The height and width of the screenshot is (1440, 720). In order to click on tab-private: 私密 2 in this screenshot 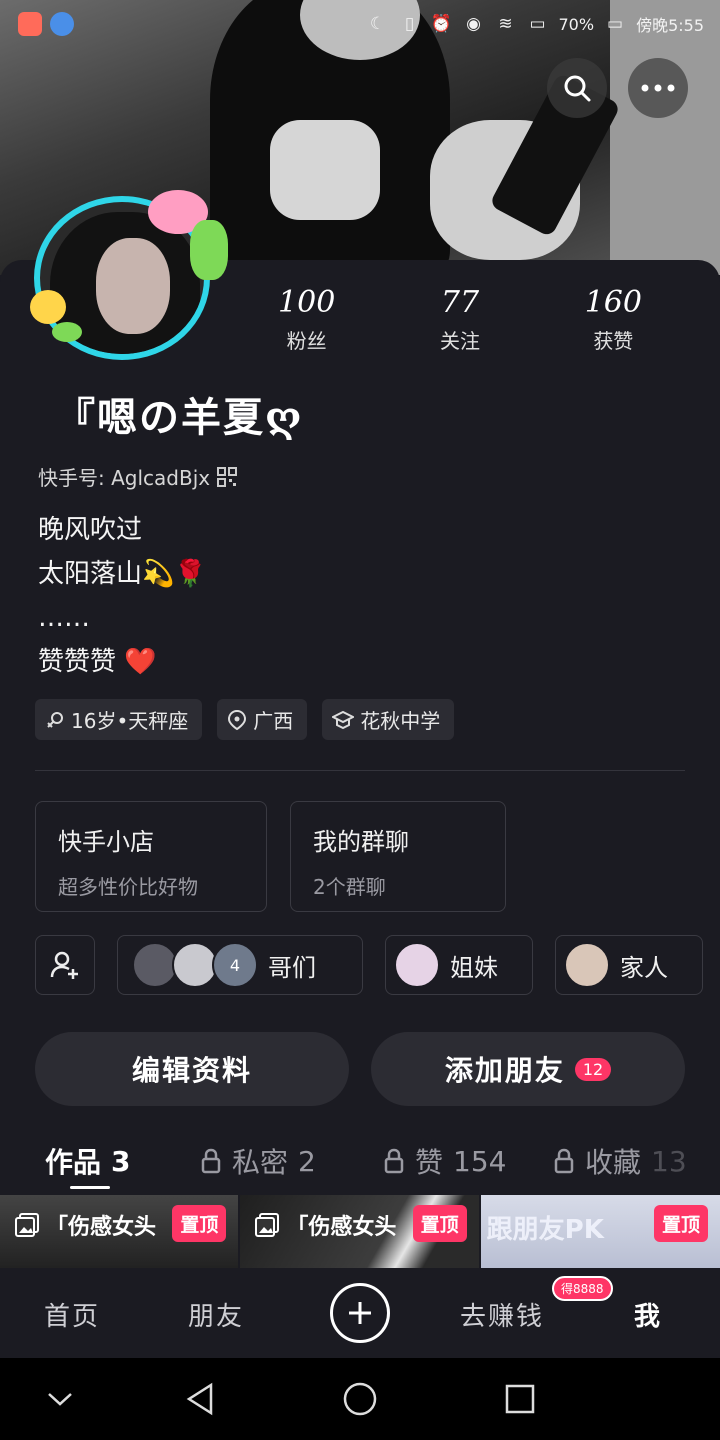, I will do `click(258, 1161)`.